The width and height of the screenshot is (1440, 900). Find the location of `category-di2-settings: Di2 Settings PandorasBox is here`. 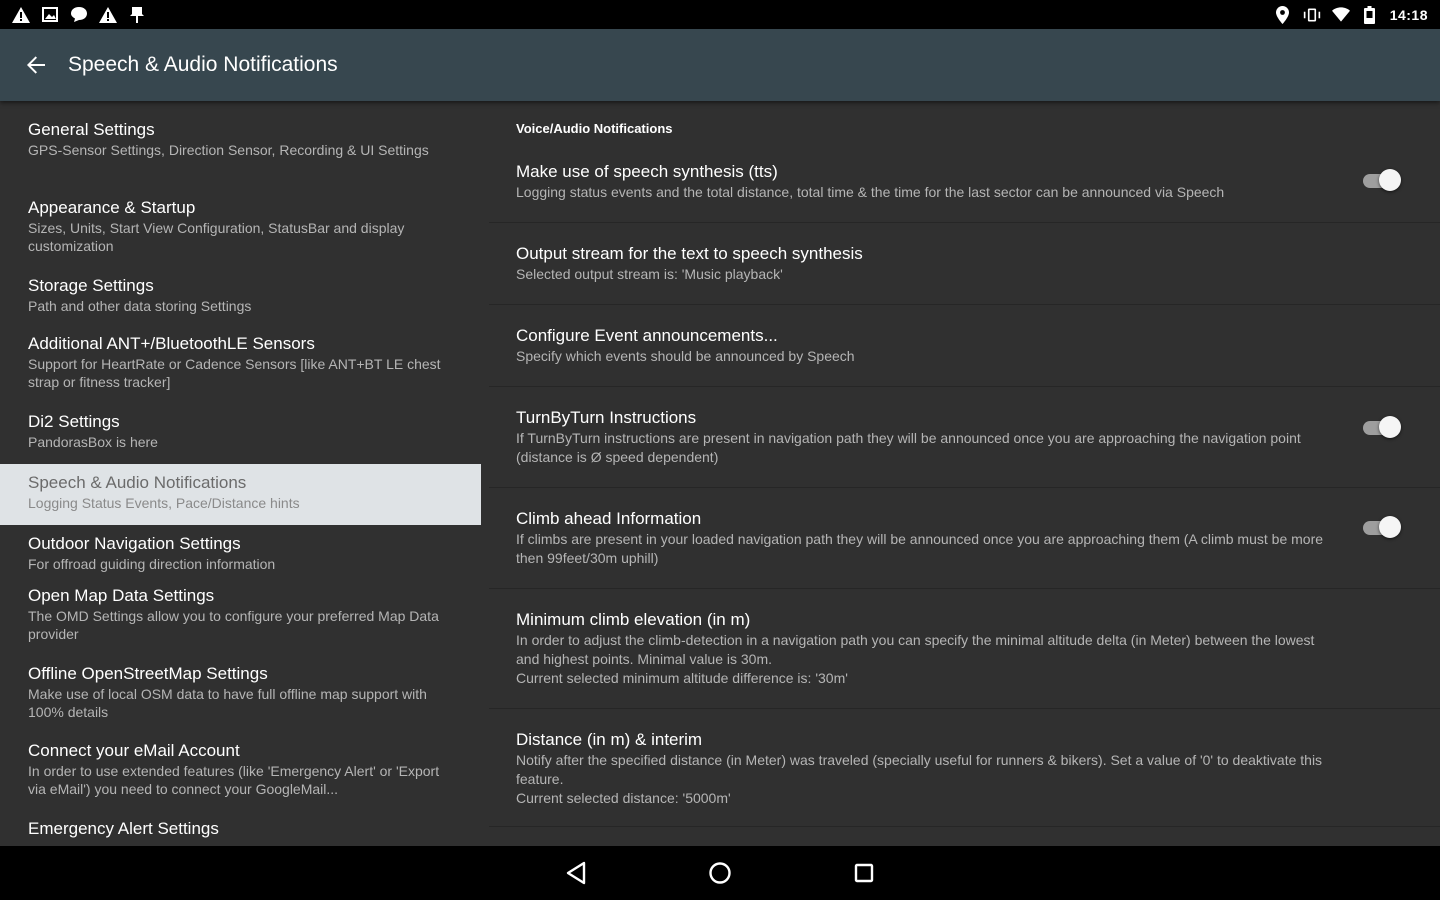

category-di2-settings: Di2 Settings PandorasBox is here is located at coordinates (240, 436).